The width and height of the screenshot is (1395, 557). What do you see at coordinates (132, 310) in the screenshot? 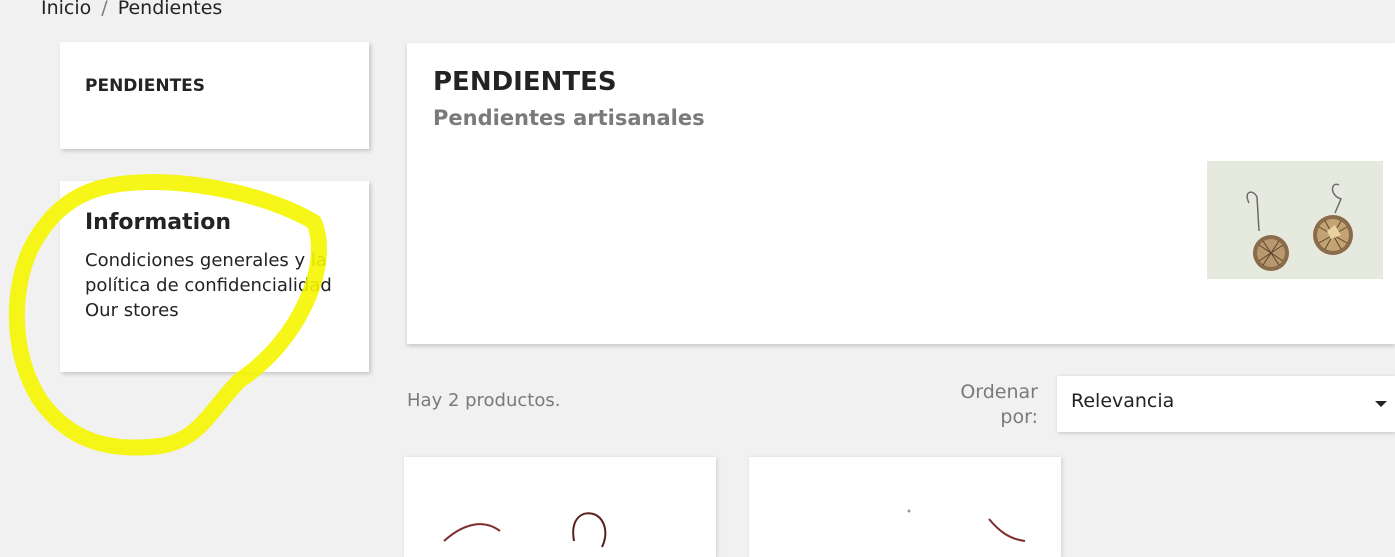
I see `our-stores-link: Our stores` at bounding box center [132, 310].